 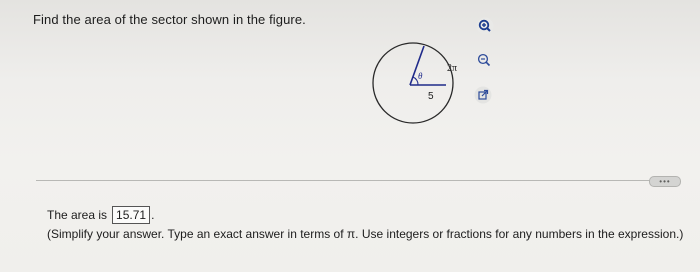 I want to click on popout-icon, so click(x=483, y=95).